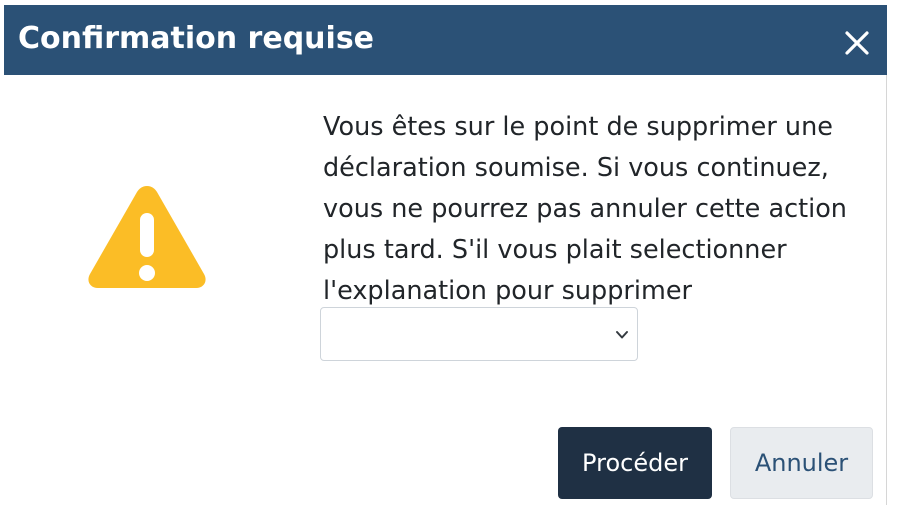 The image size is (900, 526). What do you see at coordinates (445, 40) in the screenshot?
I see `dialog-header: Confirmation requise` at bounding box center [445, 40].